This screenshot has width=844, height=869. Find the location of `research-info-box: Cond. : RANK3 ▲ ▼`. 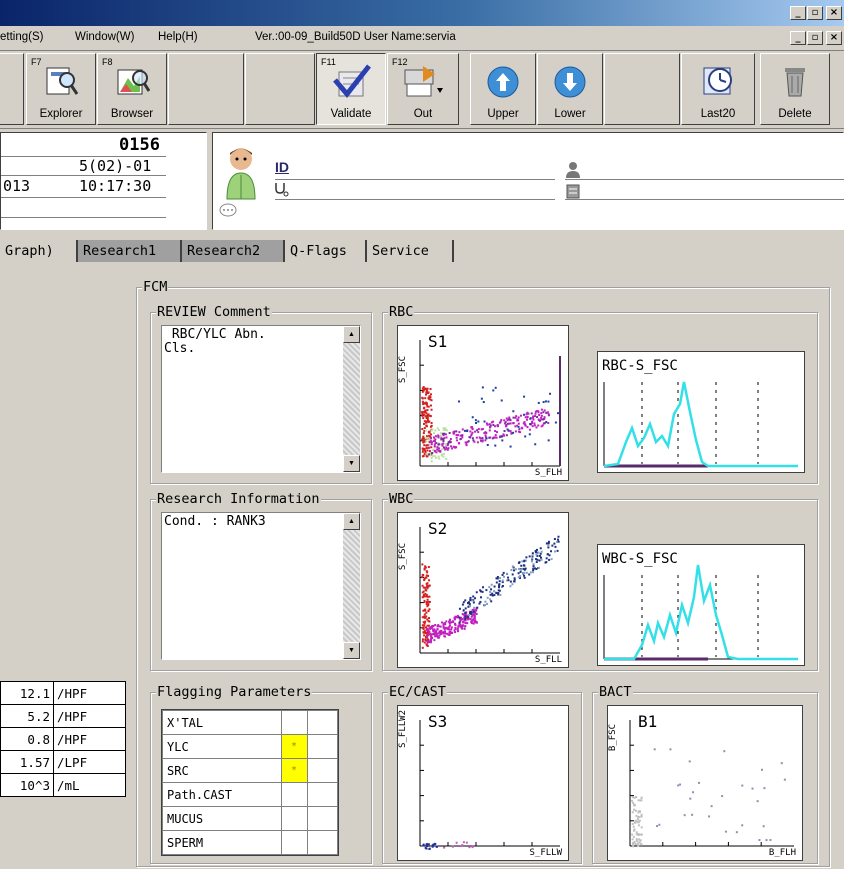

research-info-box: Cond. : RANK3 ▲ ▼ is located at coordinates (261, 586).